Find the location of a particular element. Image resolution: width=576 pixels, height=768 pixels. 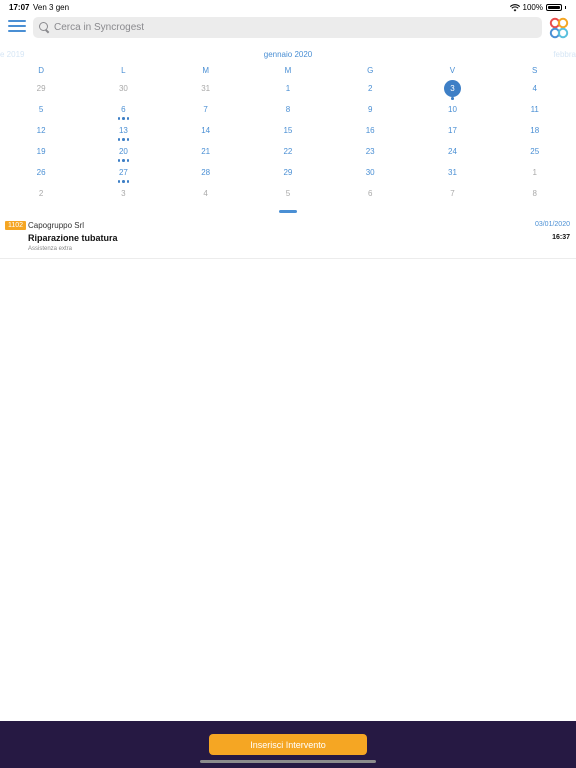

calendar-day: 21 is located at coordinates (206, 153).